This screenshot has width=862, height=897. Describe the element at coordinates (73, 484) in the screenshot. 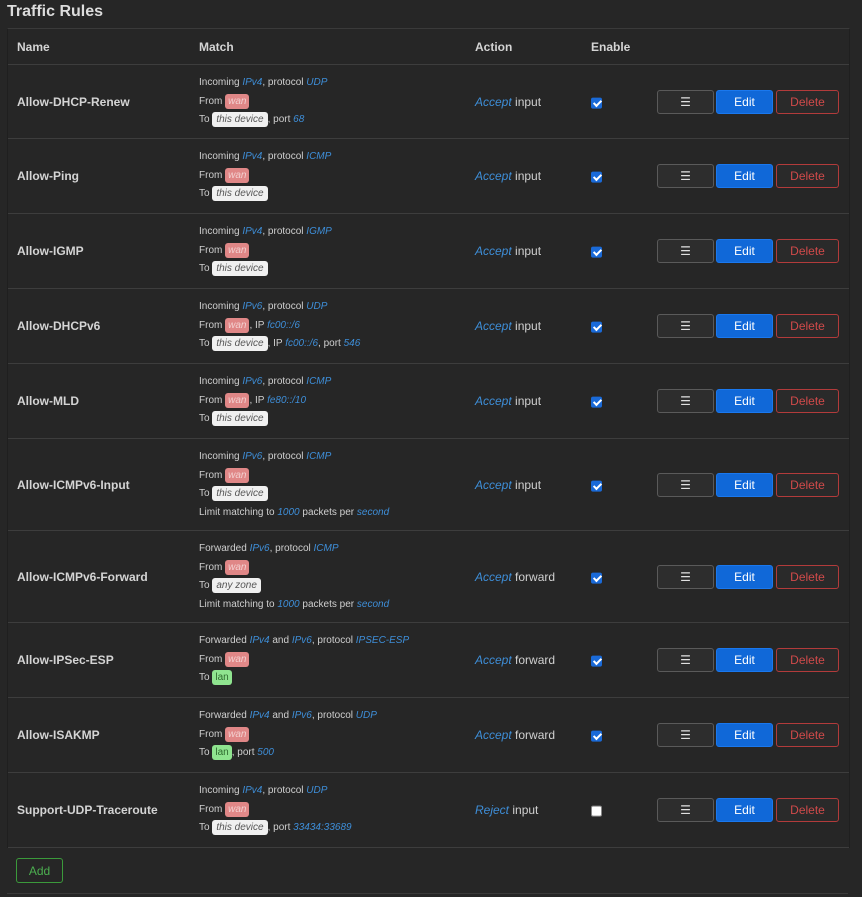

I see `rule-name: Allow-ICMPv6-Input` at that location.